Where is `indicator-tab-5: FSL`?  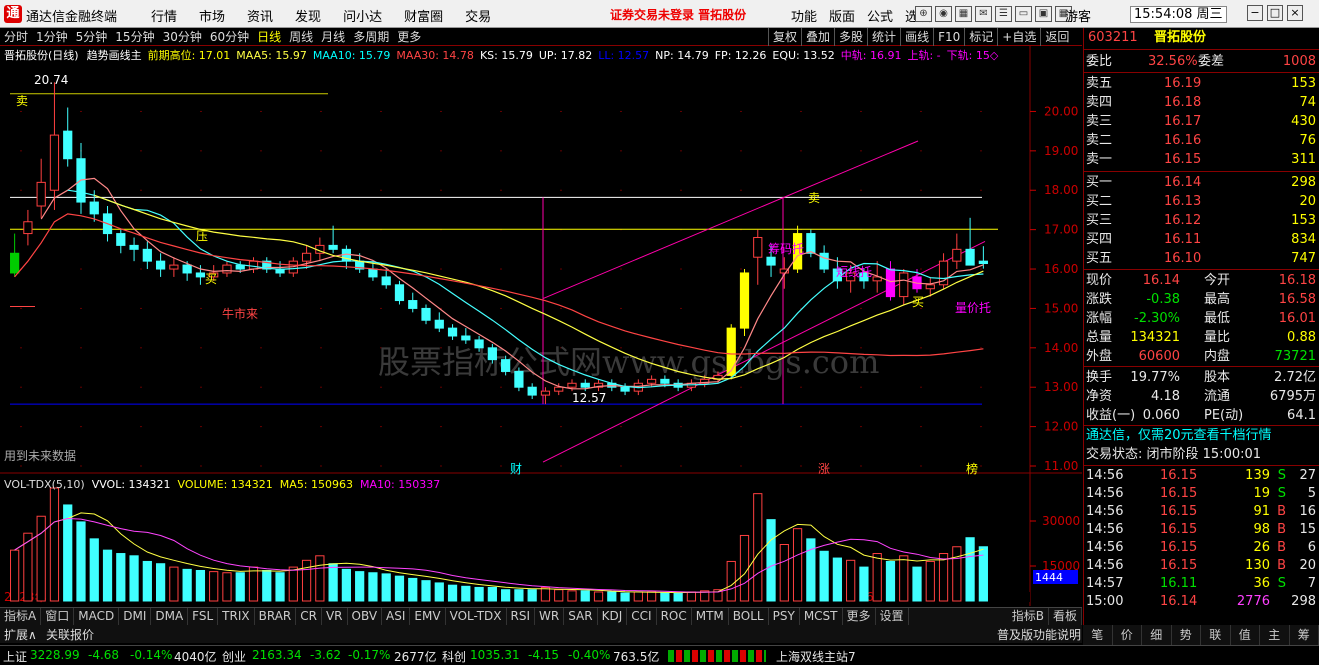 indicator-tab-5: FSL is located at coordinates (203, 616).